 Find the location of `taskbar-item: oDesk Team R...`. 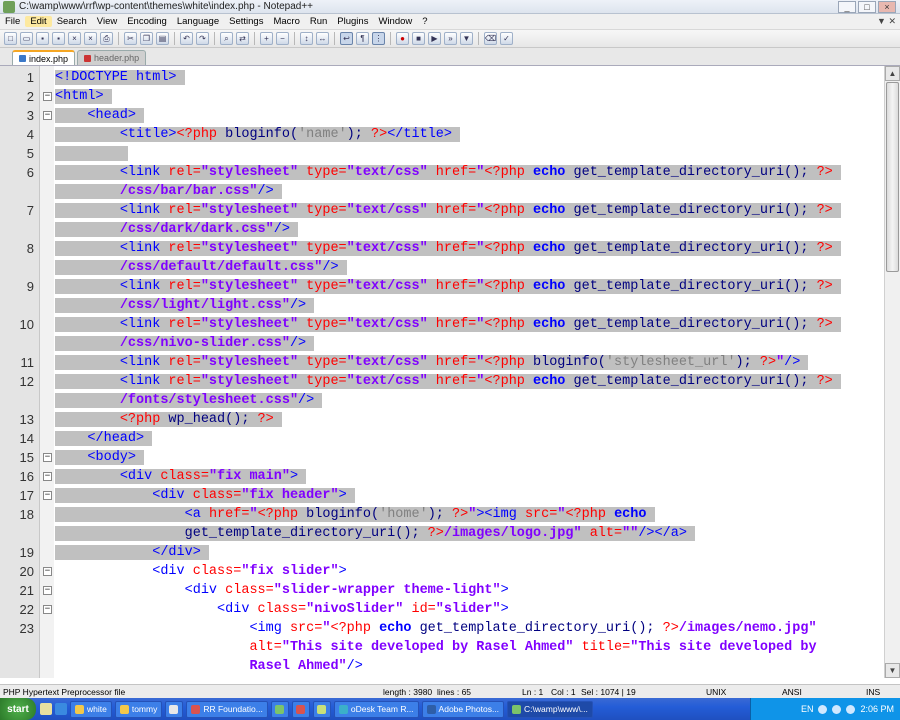

taskbar-item: oDesk Team R... is located at coordinates (376, 709).